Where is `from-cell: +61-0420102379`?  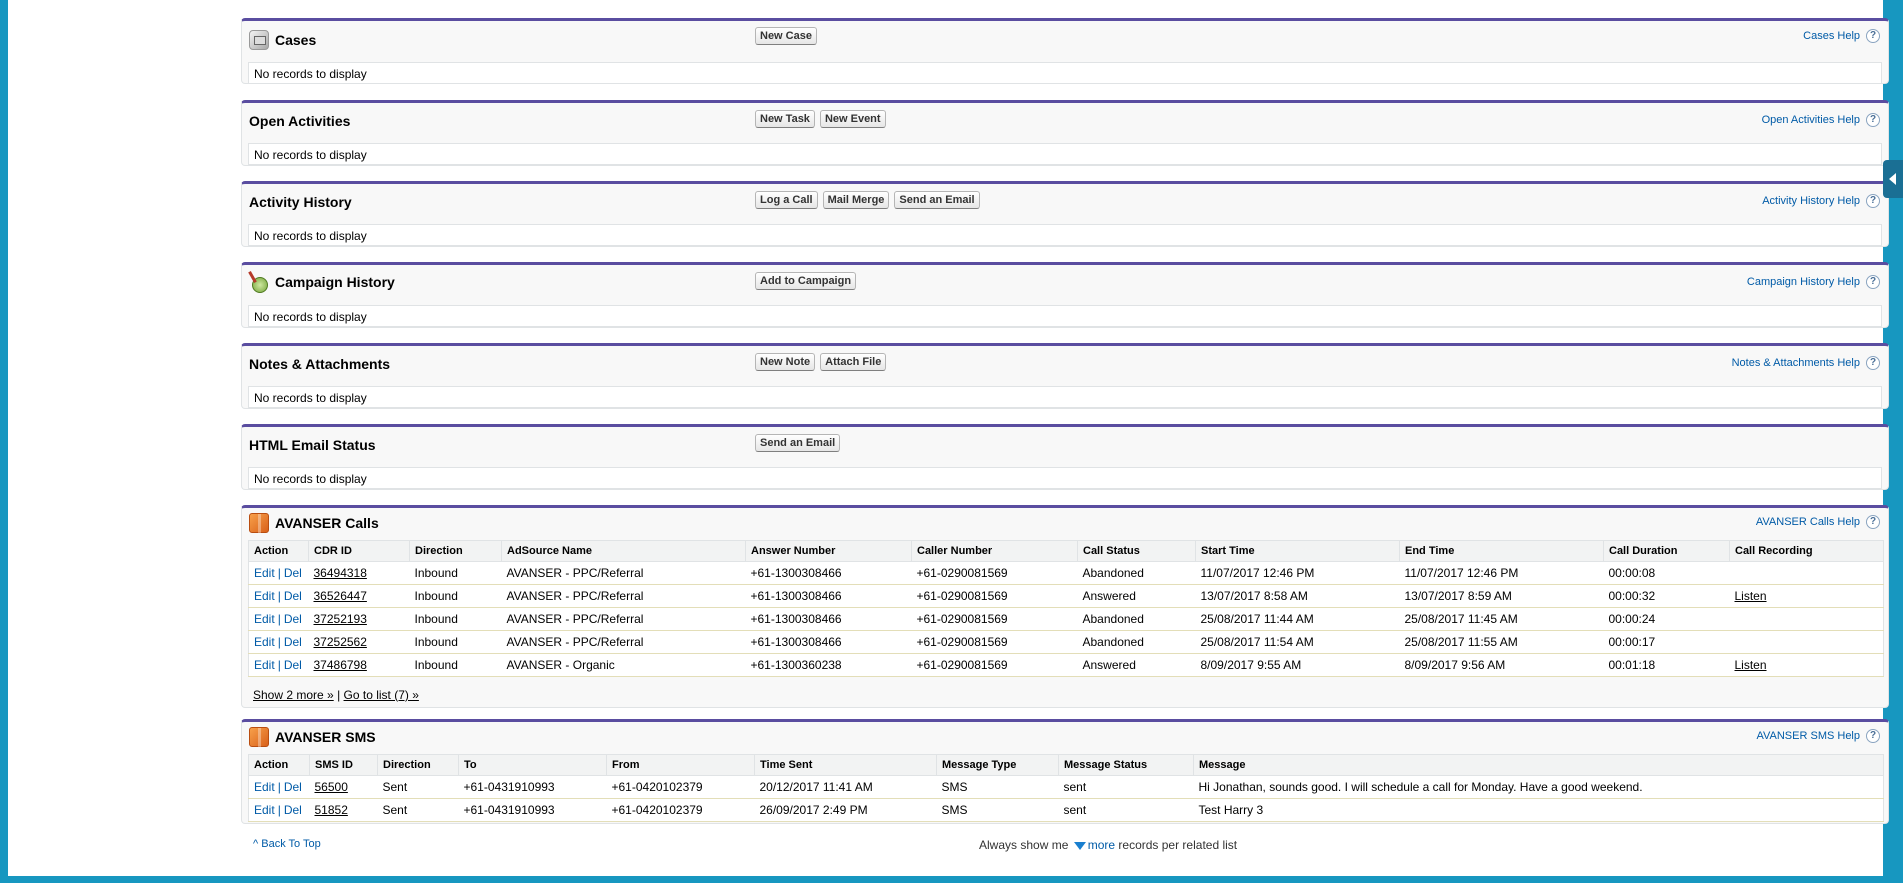 from-cell: +61-0420102379 is located at coordinates (680, 787).